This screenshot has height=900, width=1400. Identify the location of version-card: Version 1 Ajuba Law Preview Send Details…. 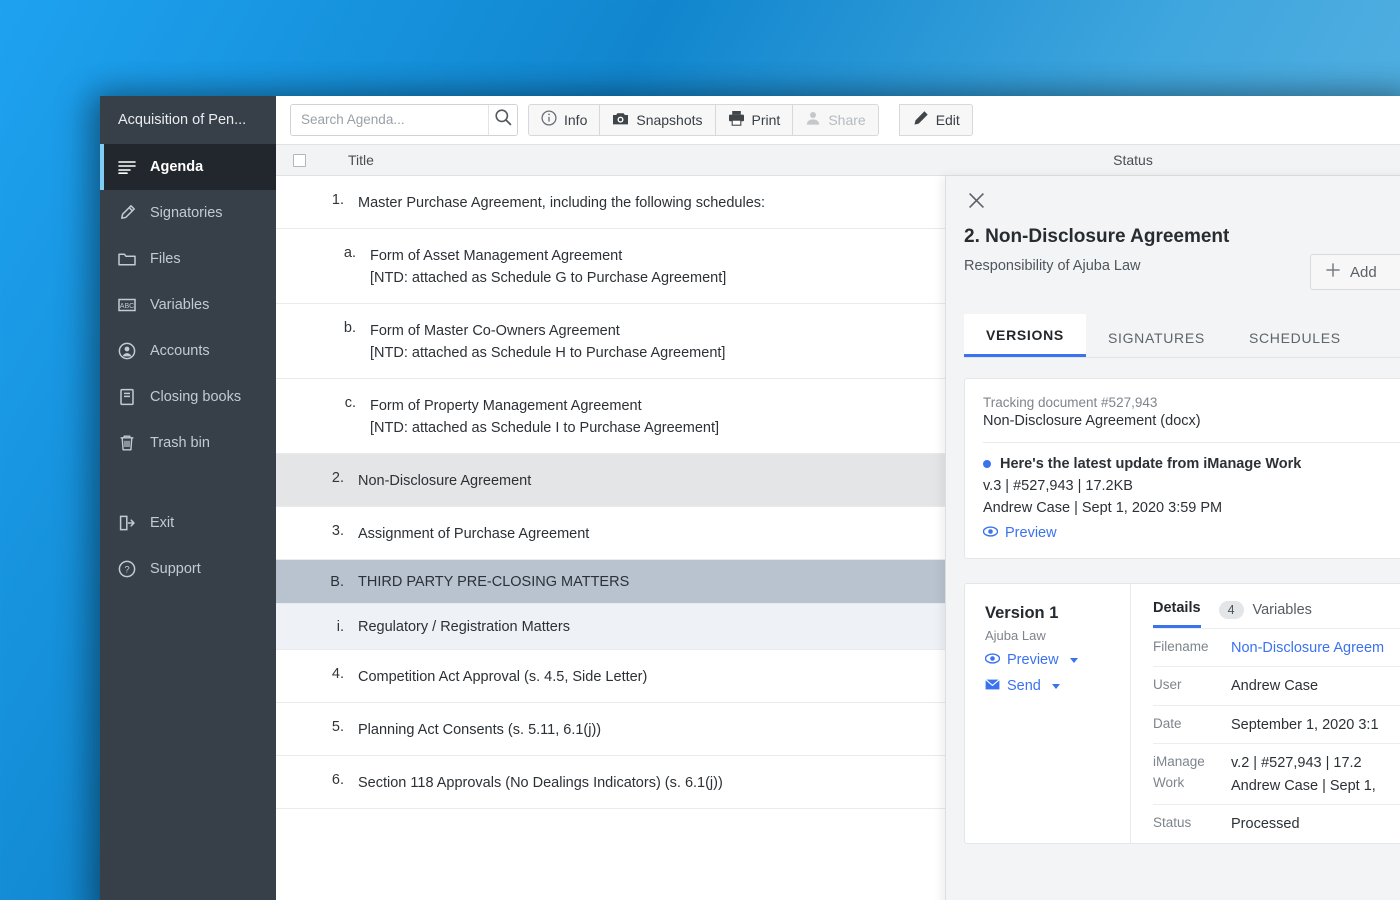
(1182, 713).